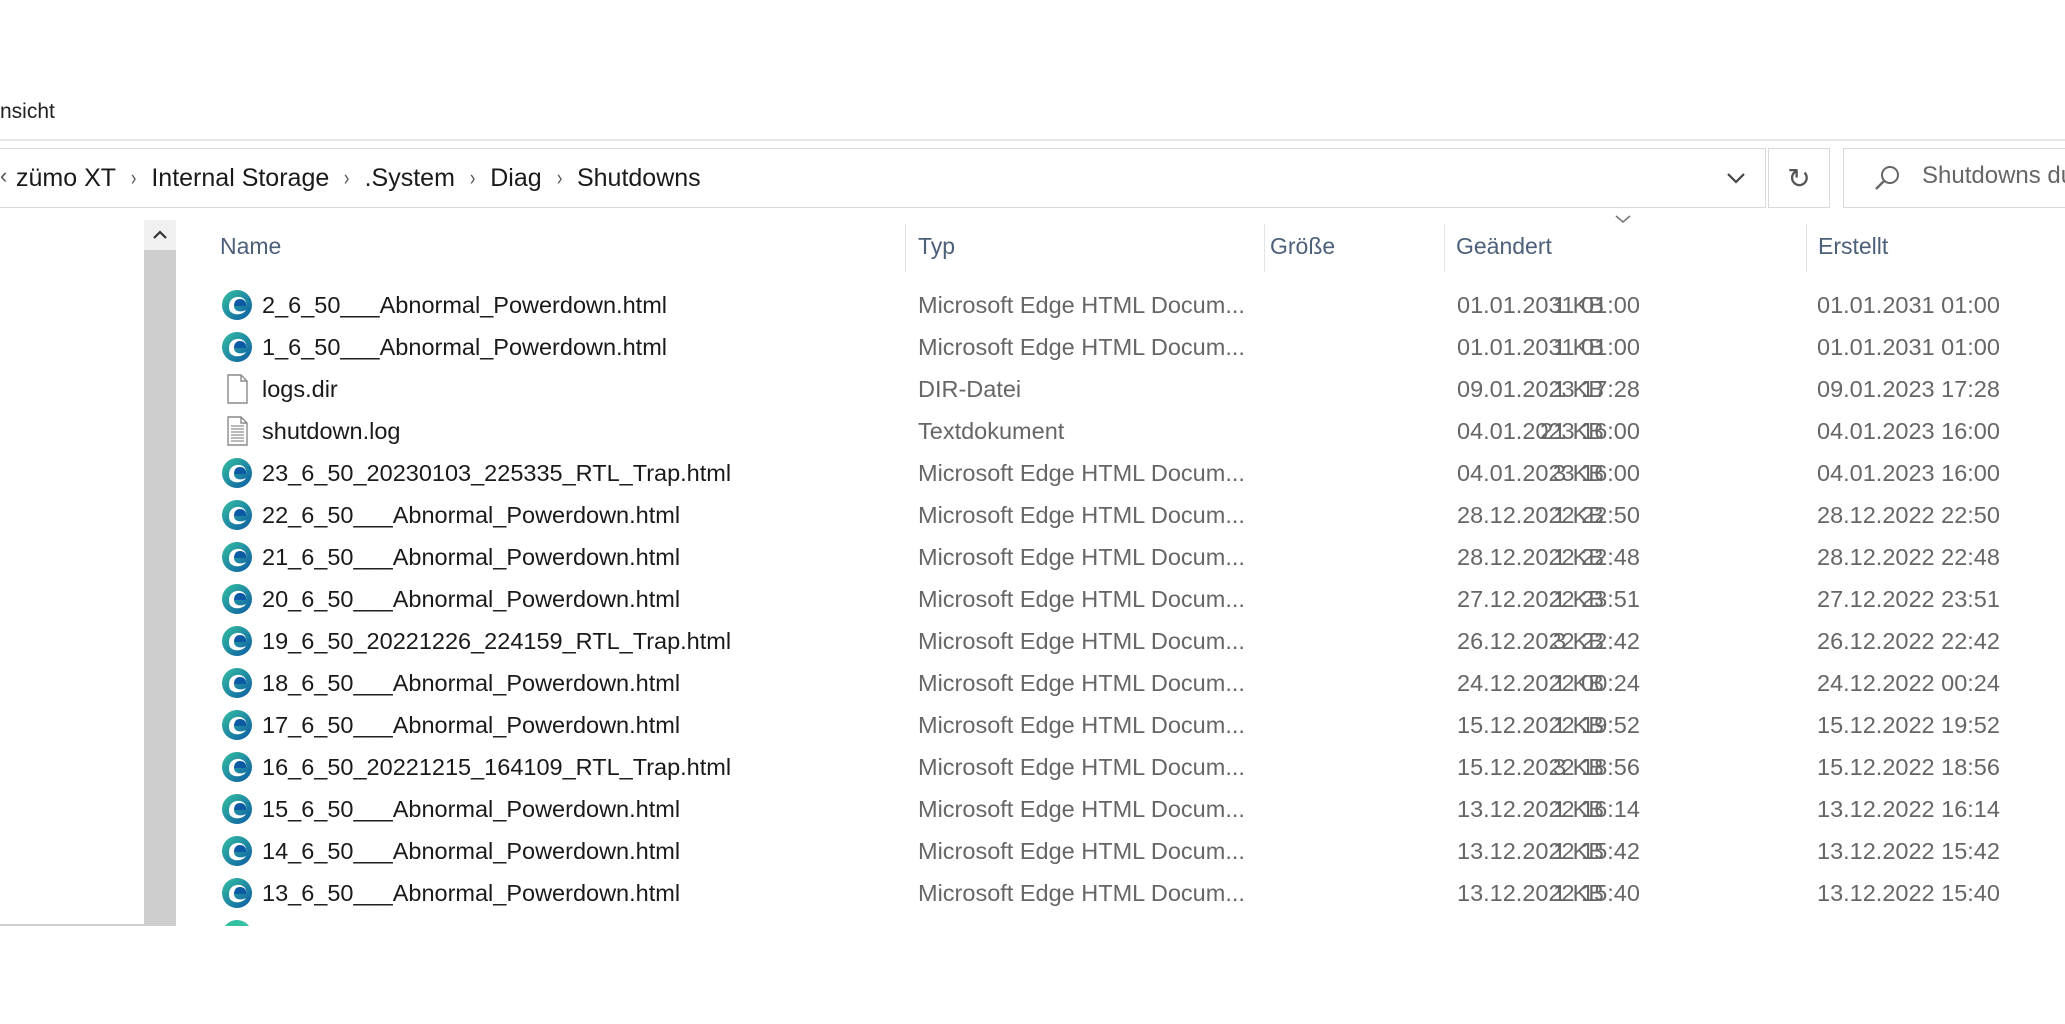 This screenshot has width=2065, height=1024. Describe the element at coordinates (1548, 851) in the screenshot. I see `file-modified: 13.12.2022 15:42` at that location.